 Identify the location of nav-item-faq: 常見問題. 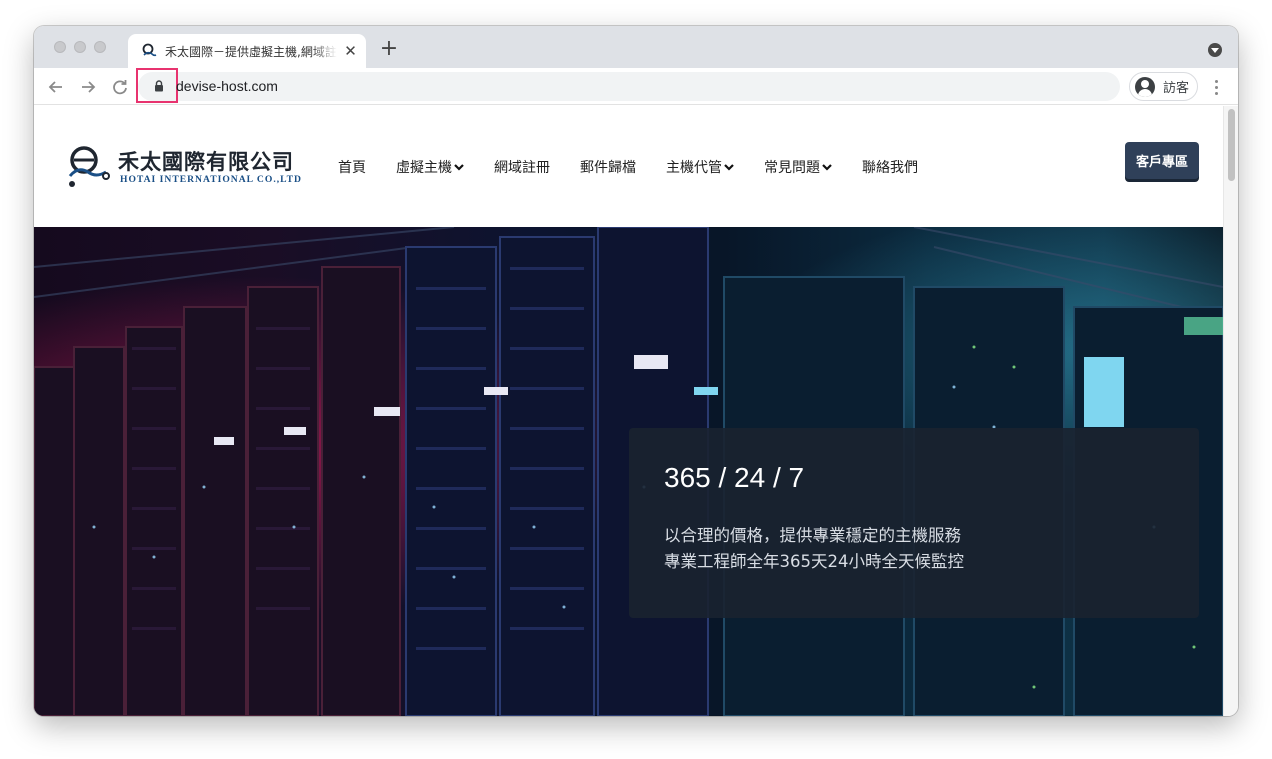
(798, 167).